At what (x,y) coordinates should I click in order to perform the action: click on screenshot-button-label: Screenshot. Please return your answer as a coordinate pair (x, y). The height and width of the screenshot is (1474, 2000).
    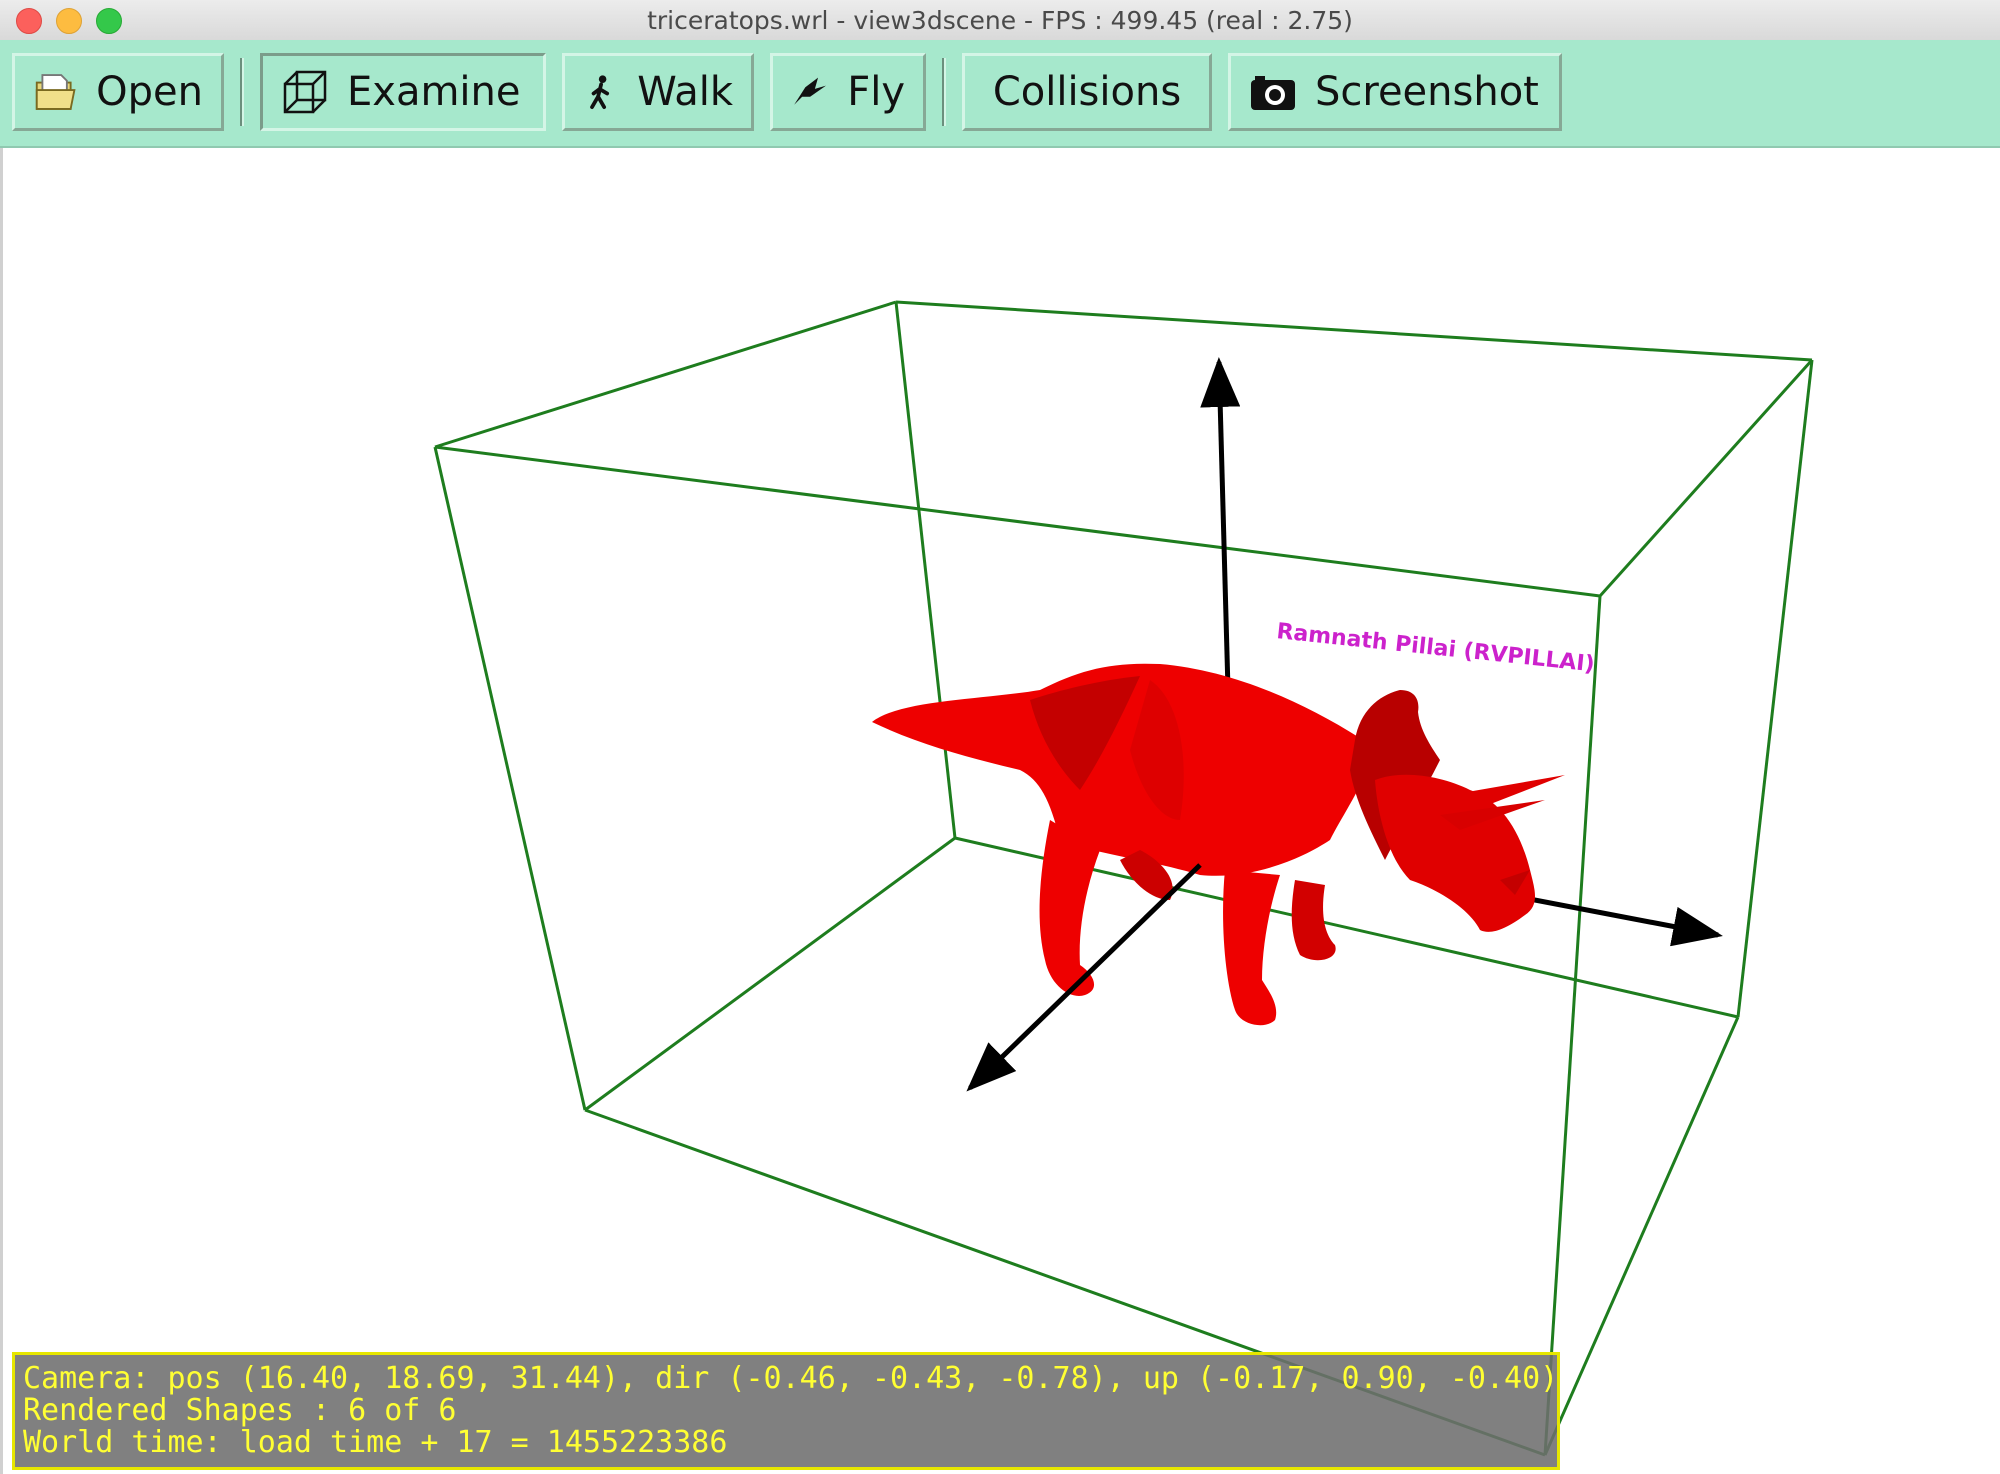
    Looking at the image, I should click on (1427, 92).